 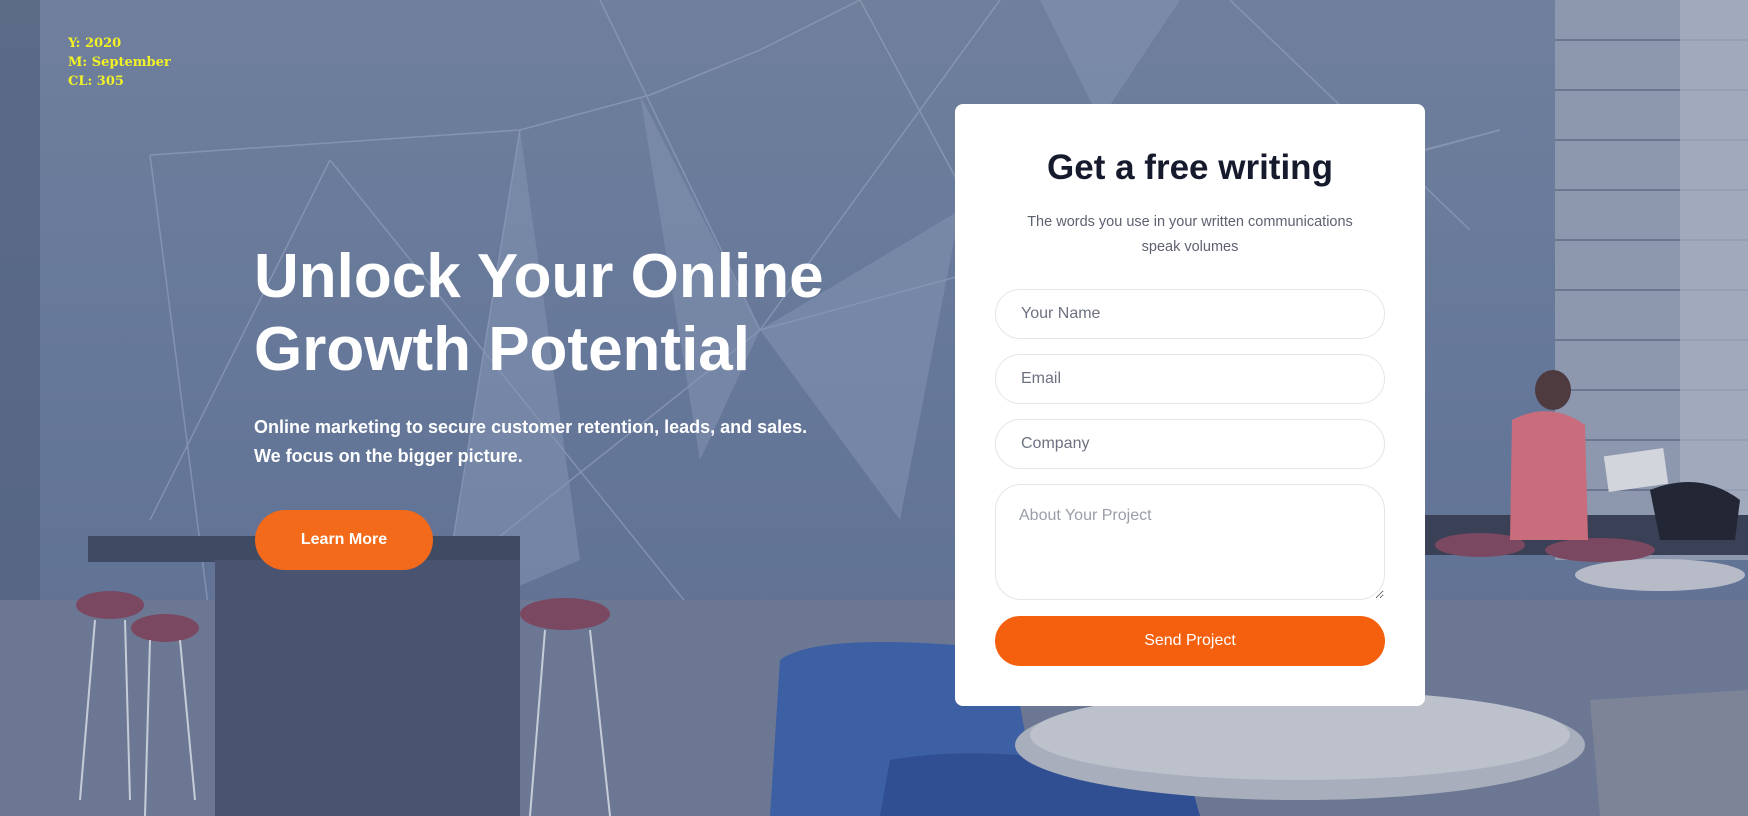 I want to click on form-subtitle-line-2: speak volumes, so click(x=1190, y=247).